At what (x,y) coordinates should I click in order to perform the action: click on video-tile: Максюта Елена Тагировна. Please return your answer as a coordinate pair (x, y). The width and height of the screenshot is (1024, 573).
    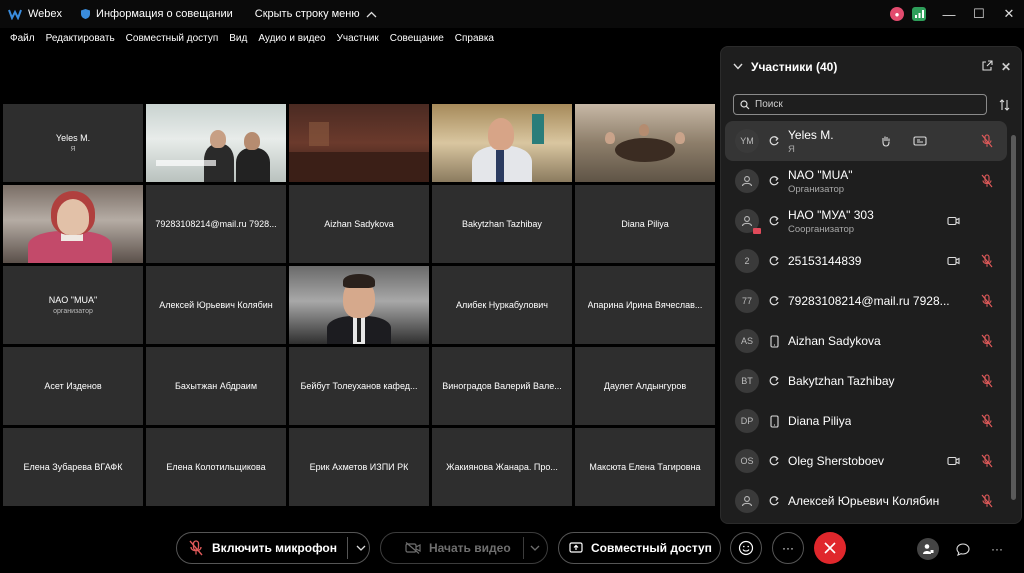
    Looking at the image, I should click on (645, 467).